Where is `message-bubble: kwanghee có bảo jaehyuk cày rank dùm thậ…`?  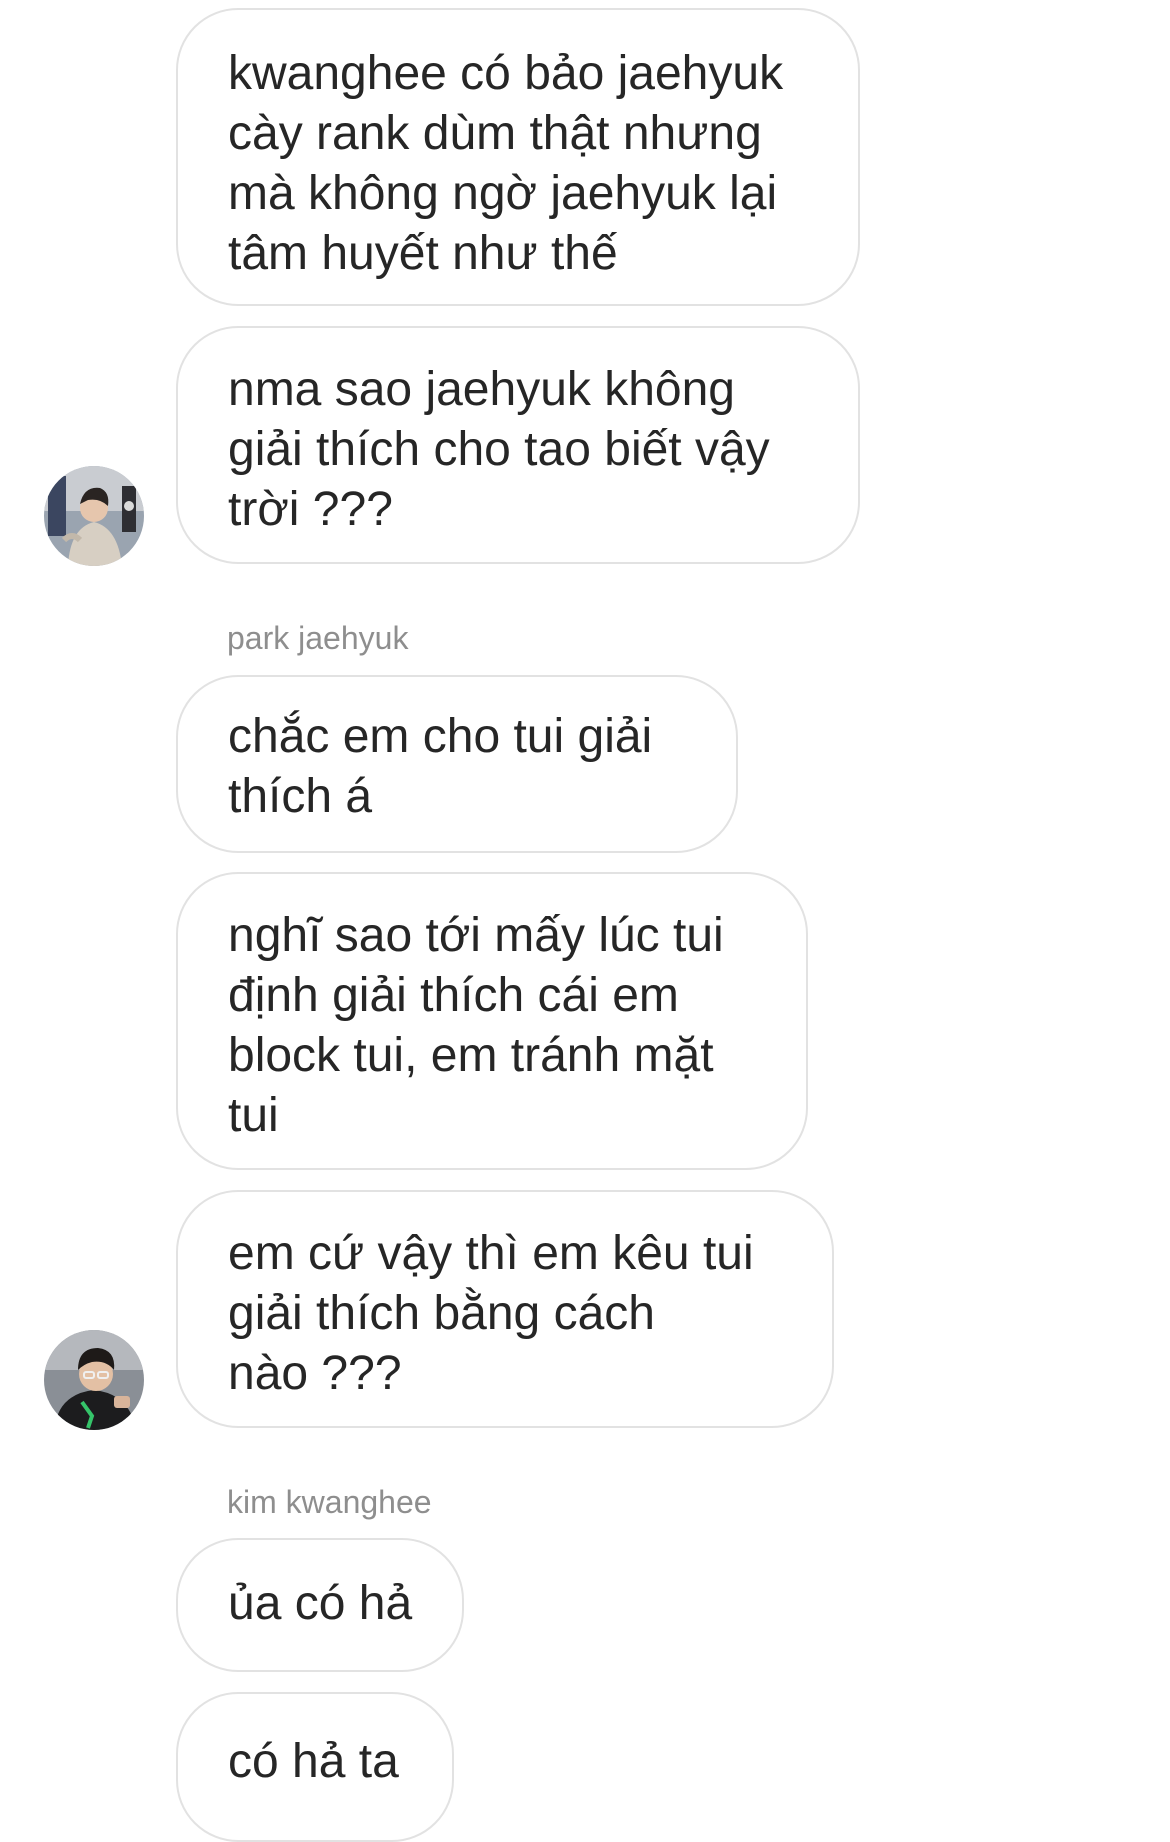 message-bubble: kwanghee có bảo jaehyuk cày rank dùm thậ… is located at coordinates (518, 157).